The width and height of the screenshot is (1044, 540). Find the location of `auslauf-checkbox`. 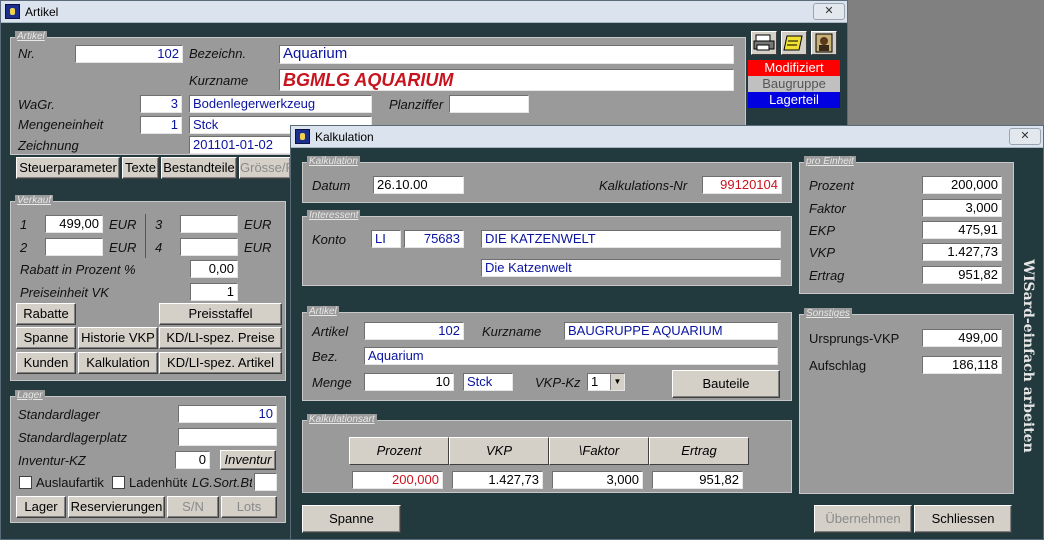

auslauf-checkbox is located at coordinates (25, 482).